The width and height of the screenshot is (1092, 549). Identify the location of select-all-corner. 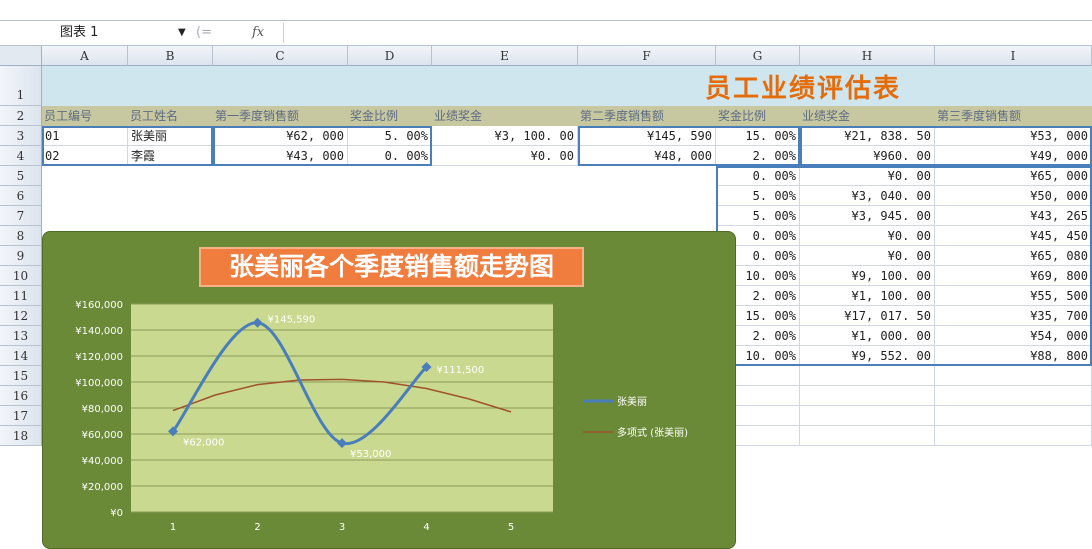
(21, 56).